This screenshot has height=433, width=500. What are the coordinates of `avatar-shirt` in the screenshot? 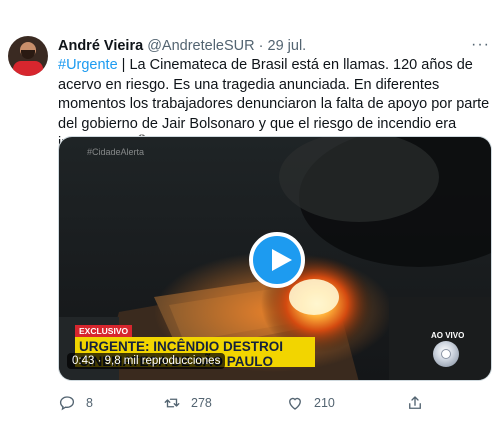 It's located at (28, 68).